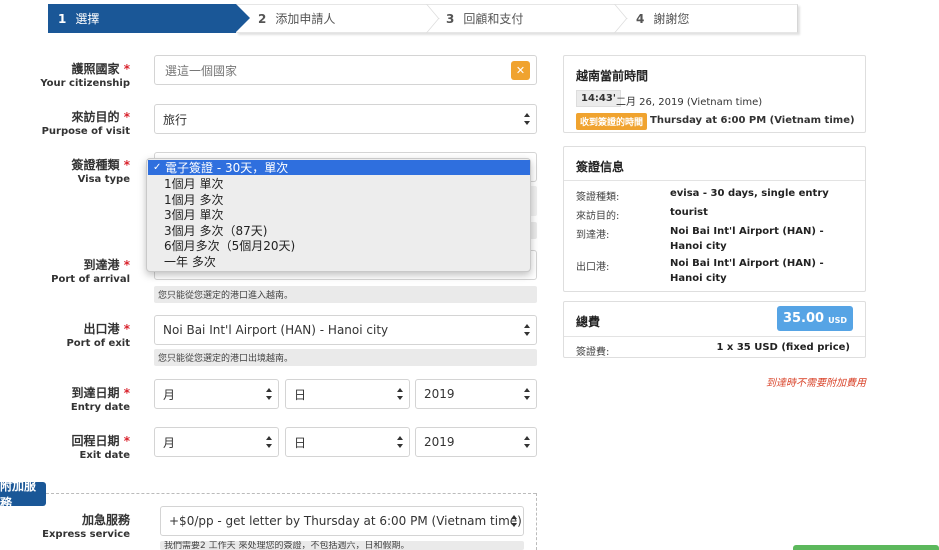 Image resolution: width=939 pixels, height=550 pixels. I want to click on step-label: 選擇, so click(87, 19).